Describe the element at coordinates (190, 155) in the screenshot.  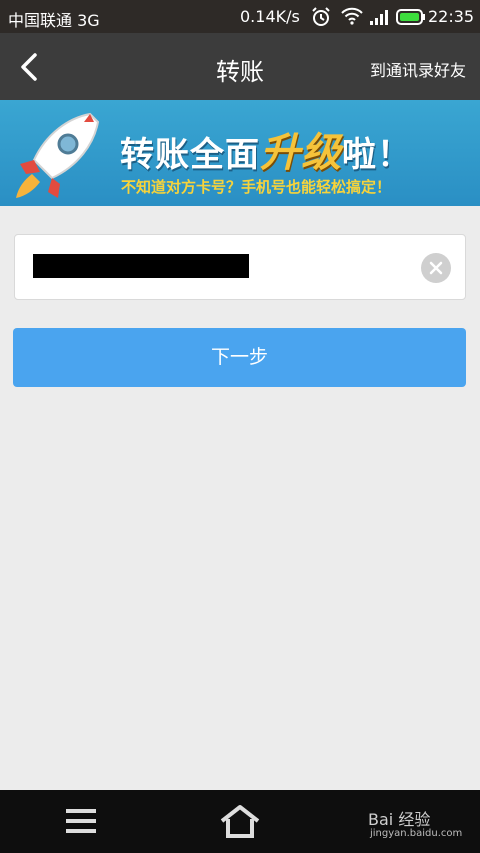
I see `headline-prefix: 转账全面` at that location.